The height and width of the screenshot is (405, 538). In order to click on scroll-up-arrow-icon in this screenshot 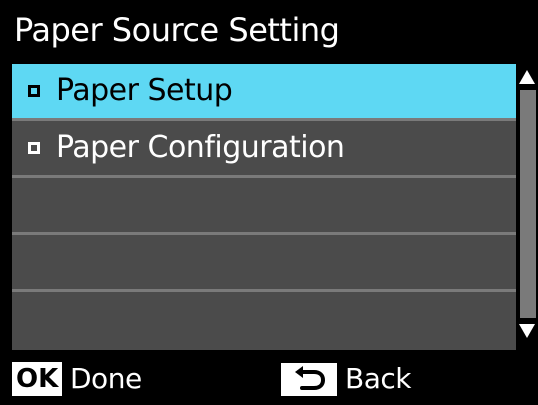, I will do `click(527, 77)`.